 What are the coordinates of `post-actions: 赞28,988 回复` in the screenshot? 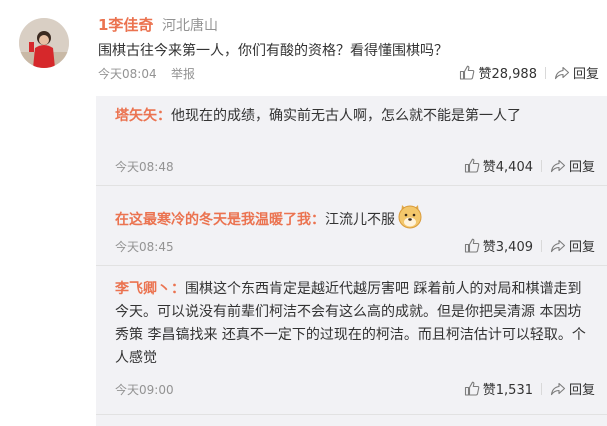 It's located at (529, 72).